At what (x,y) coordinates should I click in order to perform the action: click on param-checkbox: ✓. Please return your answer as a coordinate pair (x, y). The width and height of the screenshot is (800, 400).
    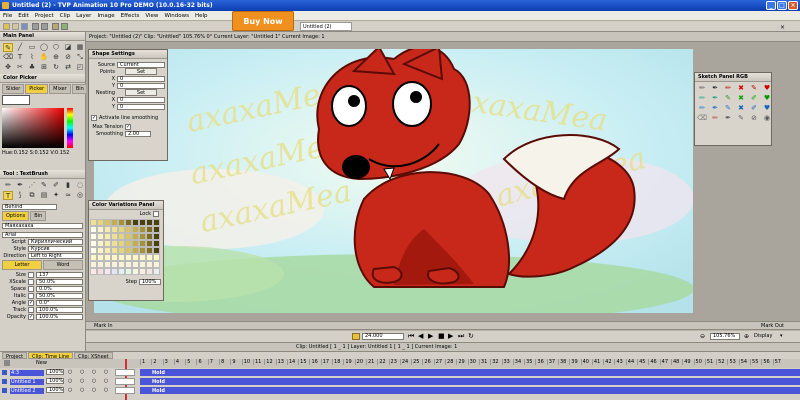
    Looking at the image, I should click on (31, 316).